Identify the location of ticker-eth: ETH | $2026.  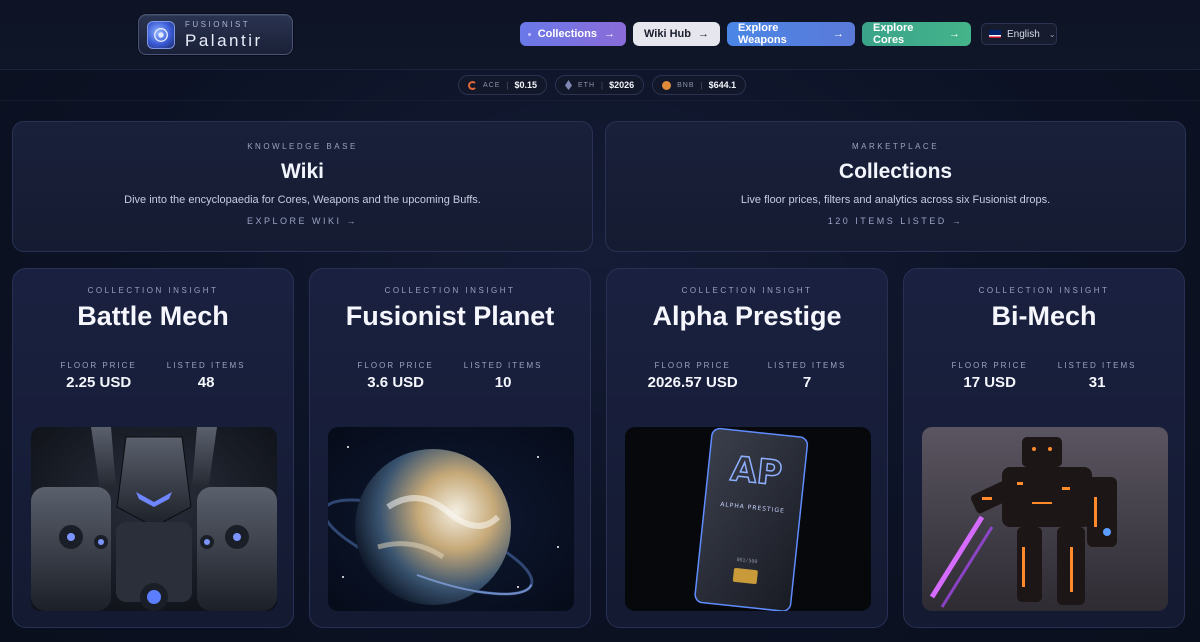
(600, 85).